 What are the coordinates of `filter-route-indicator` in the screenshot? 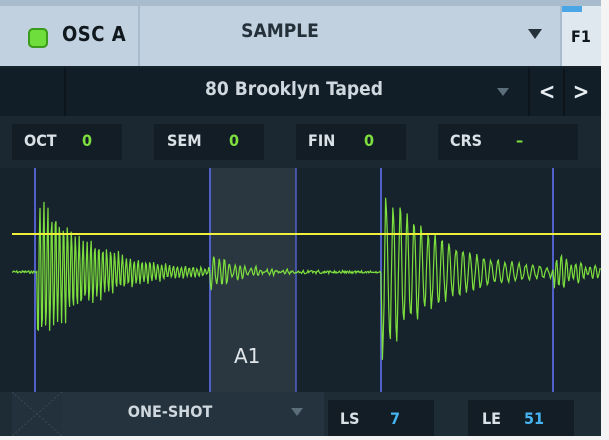 It's located at (572, 9).